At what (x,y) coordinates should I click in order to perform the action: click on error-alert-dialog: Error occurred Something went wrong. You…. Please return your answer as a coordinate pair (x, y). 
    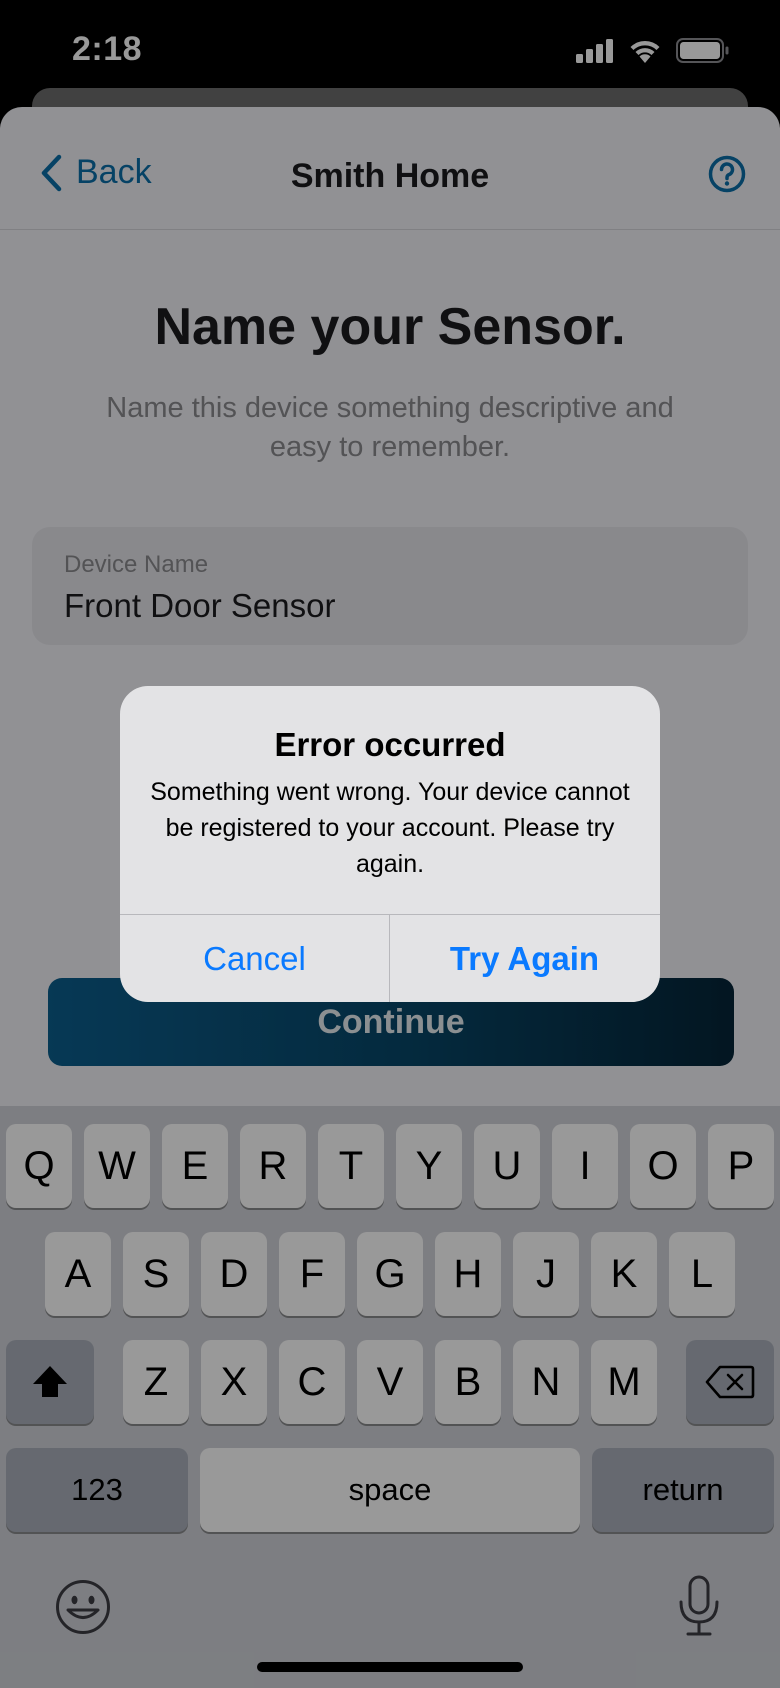
    Looking at the image, I should click on (390, 844).